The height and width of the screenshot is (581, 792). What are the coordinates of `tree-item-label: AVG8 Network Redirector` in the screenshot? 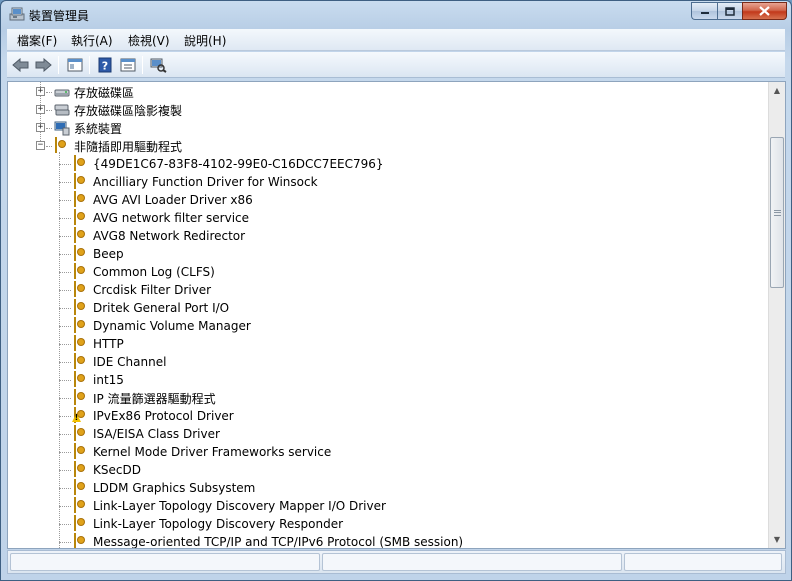 It's located at (169, 236).